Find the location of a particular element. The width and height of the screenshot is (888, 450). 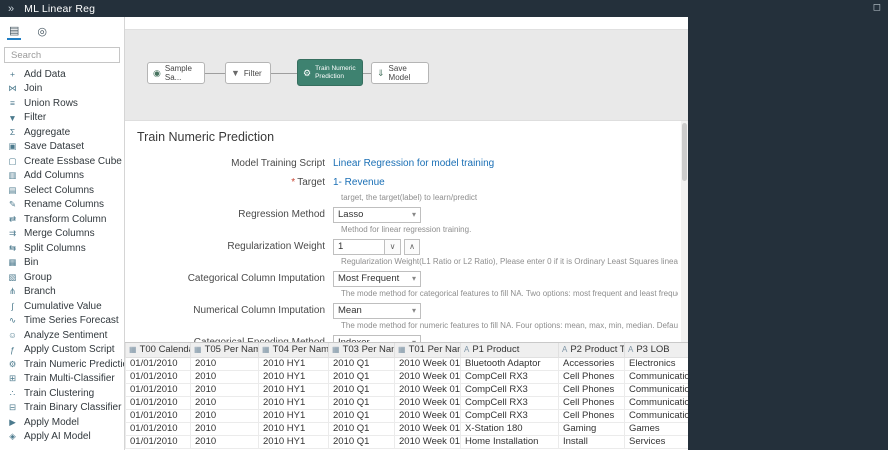

sidebar-item: ▤ Select Columns is located at coordinates (62, 190).